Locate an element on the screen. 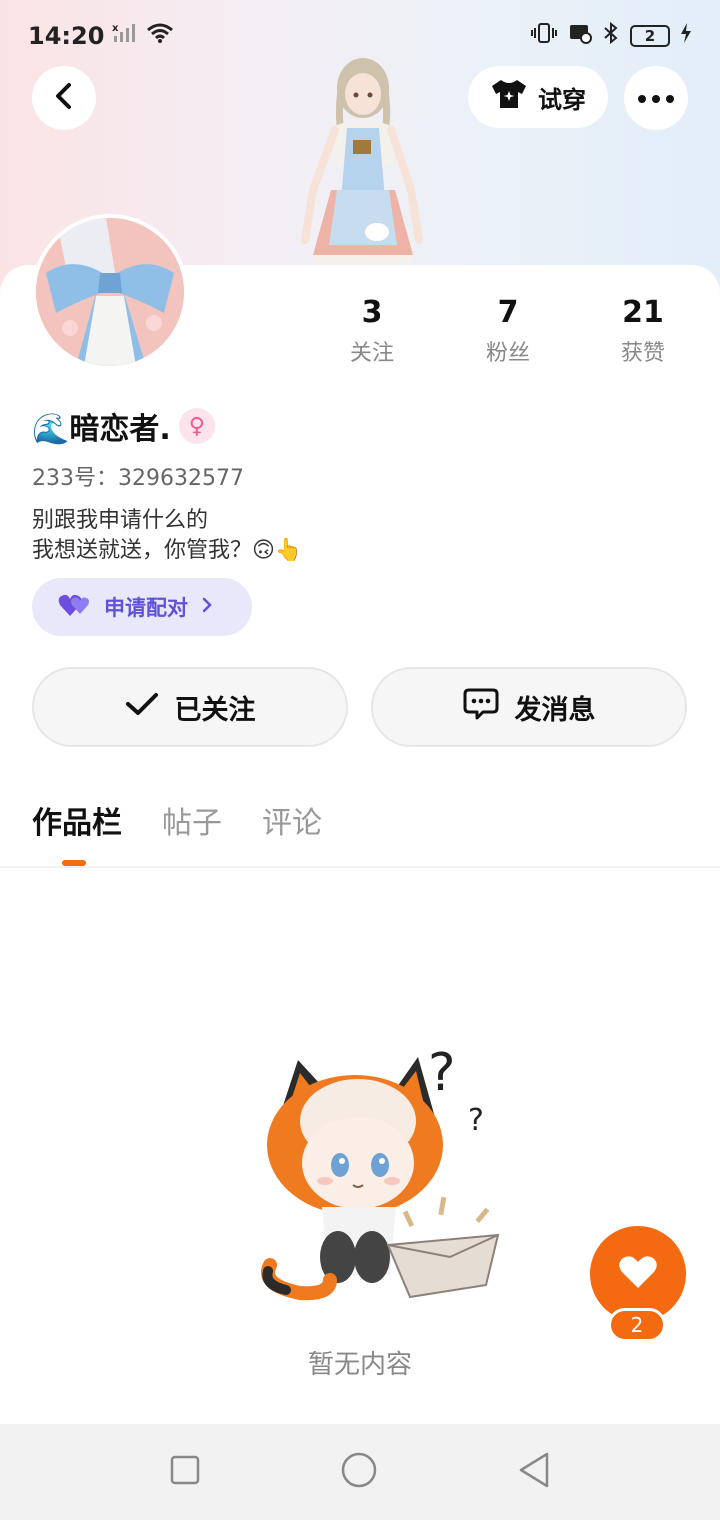 The width and height of the screenshot is (720, 1520). send-message-button: 发消息 is located at coordinates (529, 707).